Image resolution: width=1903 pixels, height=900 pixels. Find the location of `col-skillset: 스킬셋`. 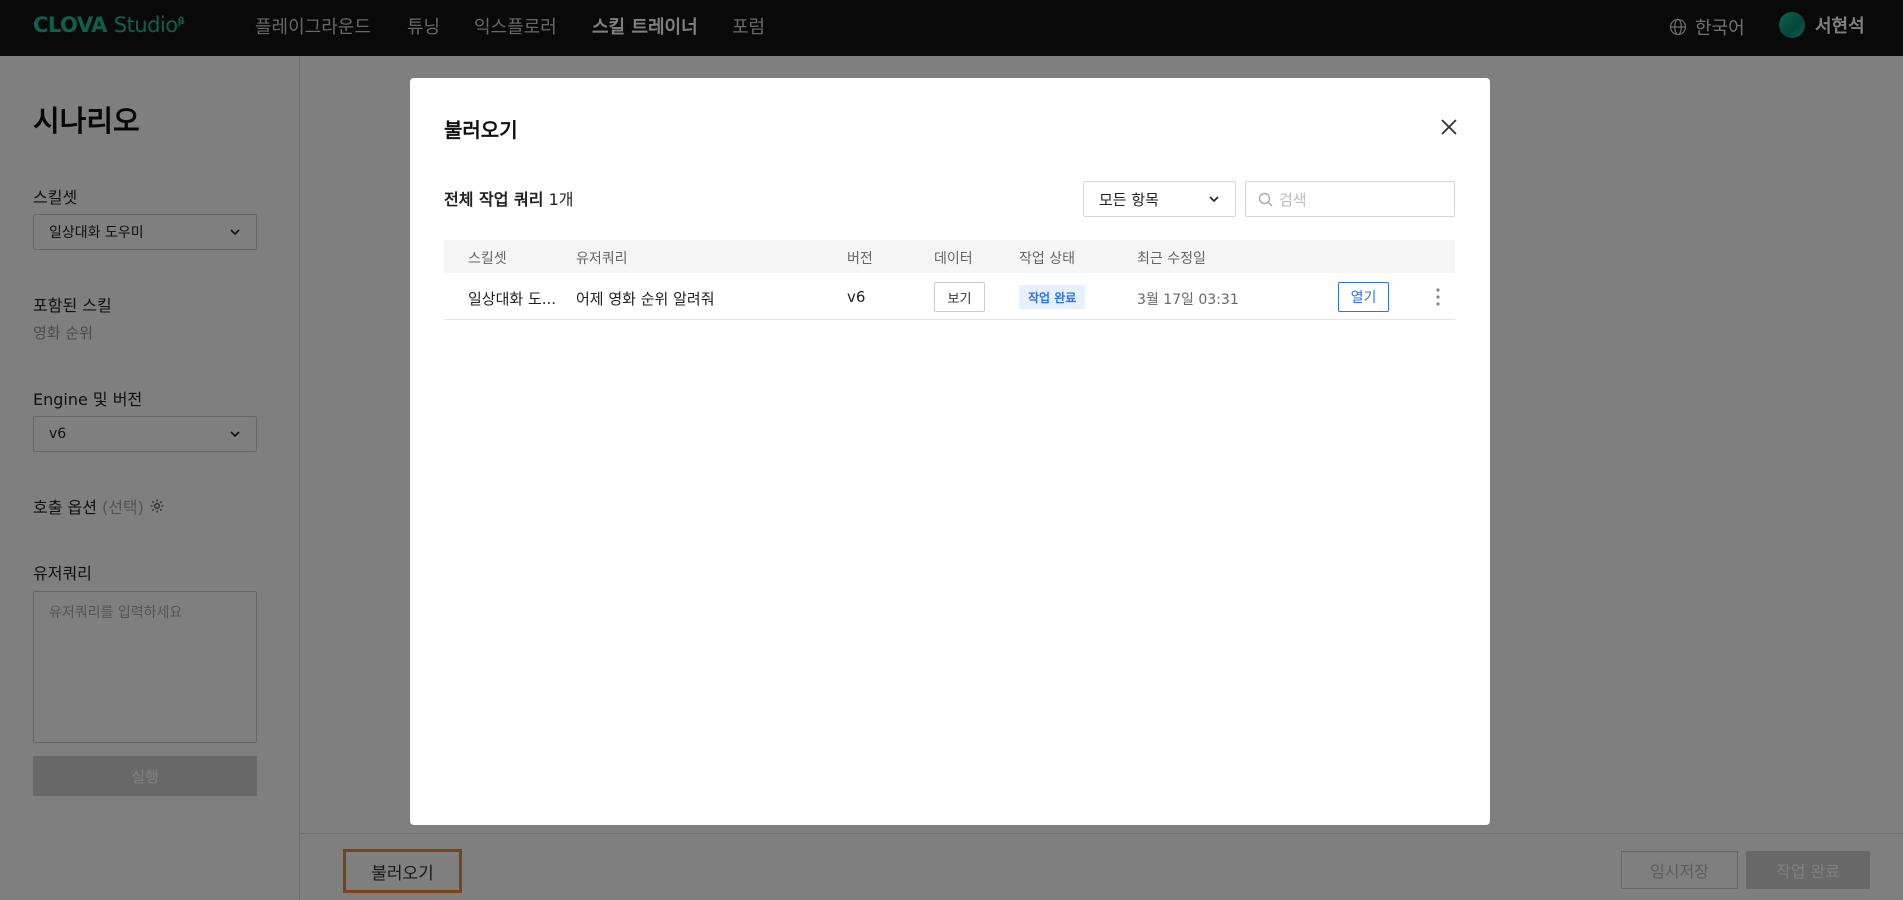

col-skillset: 스킬셋 is located at coordinates (487, 259).